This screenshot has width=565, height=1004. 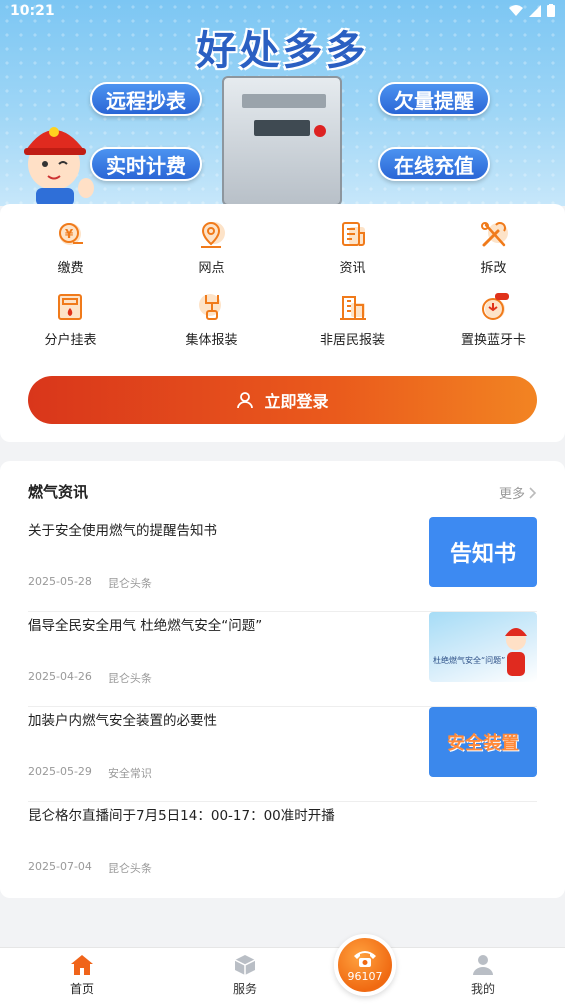 What do you see at coordinates (282, 283) in the screenshot?
I see `service-grid: ¥ 缴费 网点 资讯 拆改 分户挂表 集体报装 非居民报装 置换蓝牙卡` at bounding box center [282, 283].